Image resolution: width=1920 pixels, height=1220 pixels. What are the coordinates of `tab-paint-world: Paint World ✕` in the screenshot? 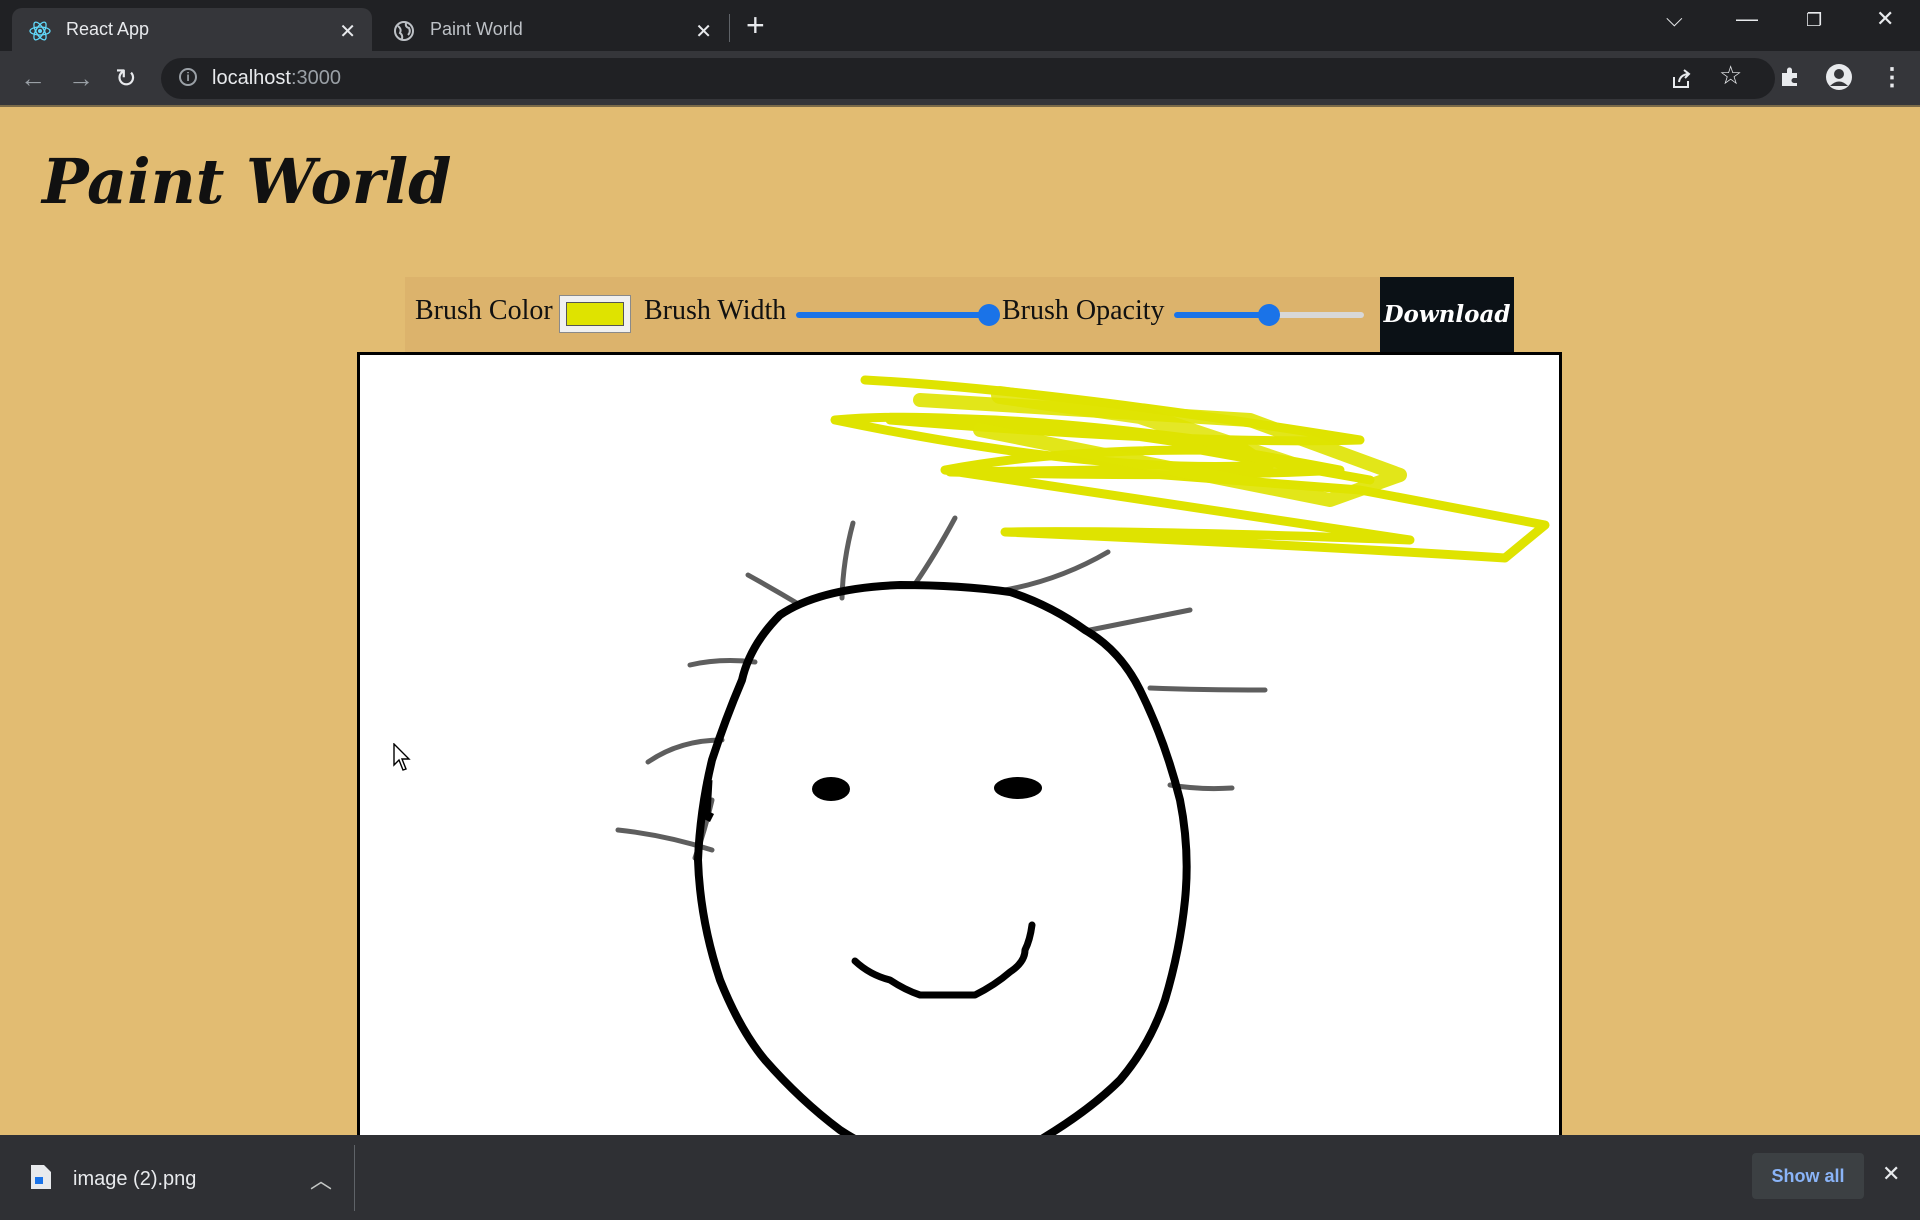 It's located at (552, 29).